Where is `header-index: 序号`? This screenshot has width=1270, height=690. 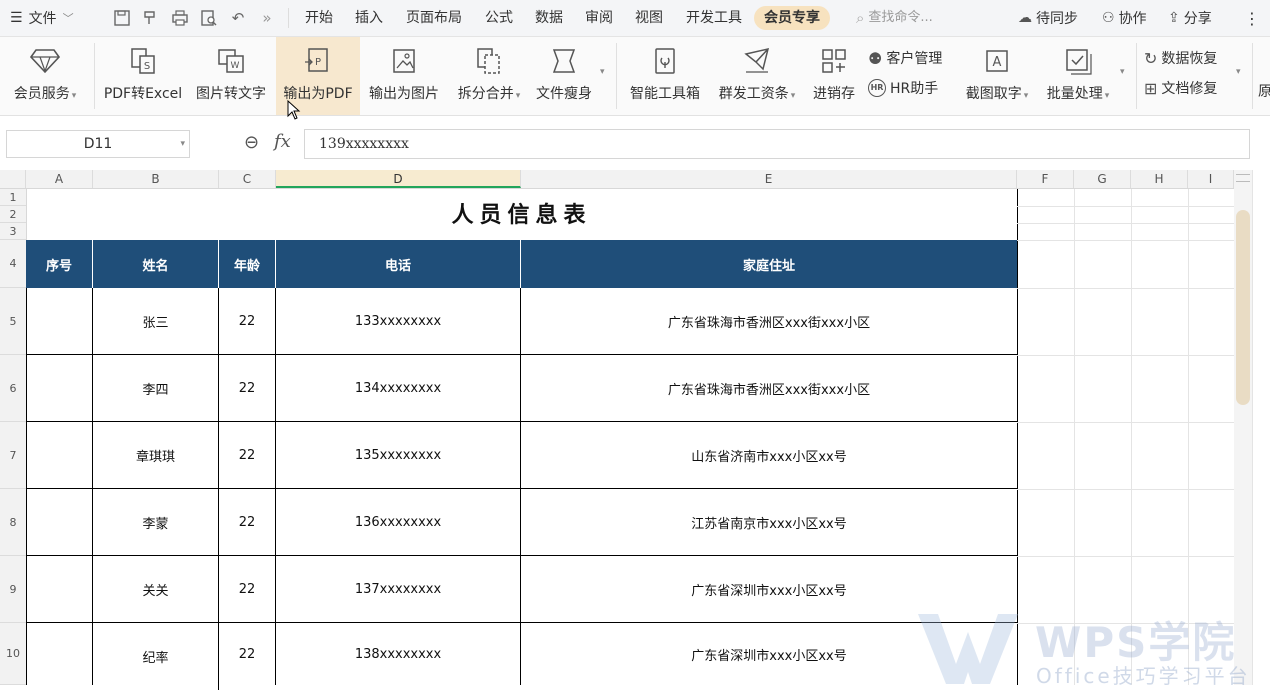 header-index: 序号 is located at coordinates (59, 264).